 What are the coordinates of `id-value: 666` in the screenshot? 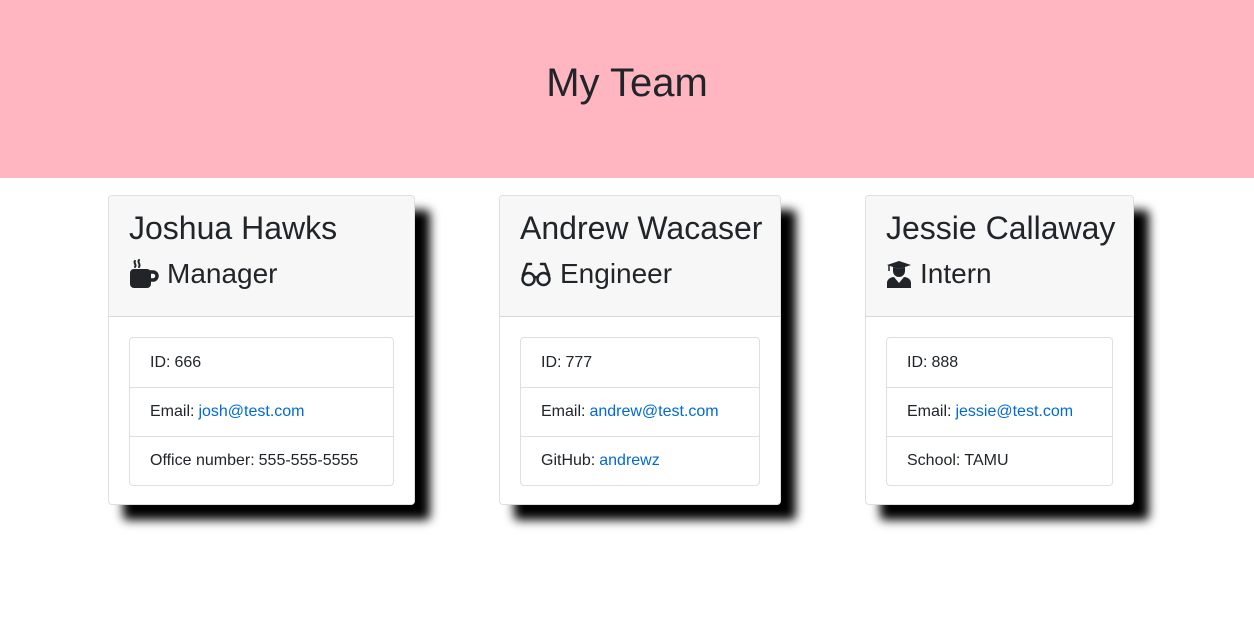 It's located at (188, 362).